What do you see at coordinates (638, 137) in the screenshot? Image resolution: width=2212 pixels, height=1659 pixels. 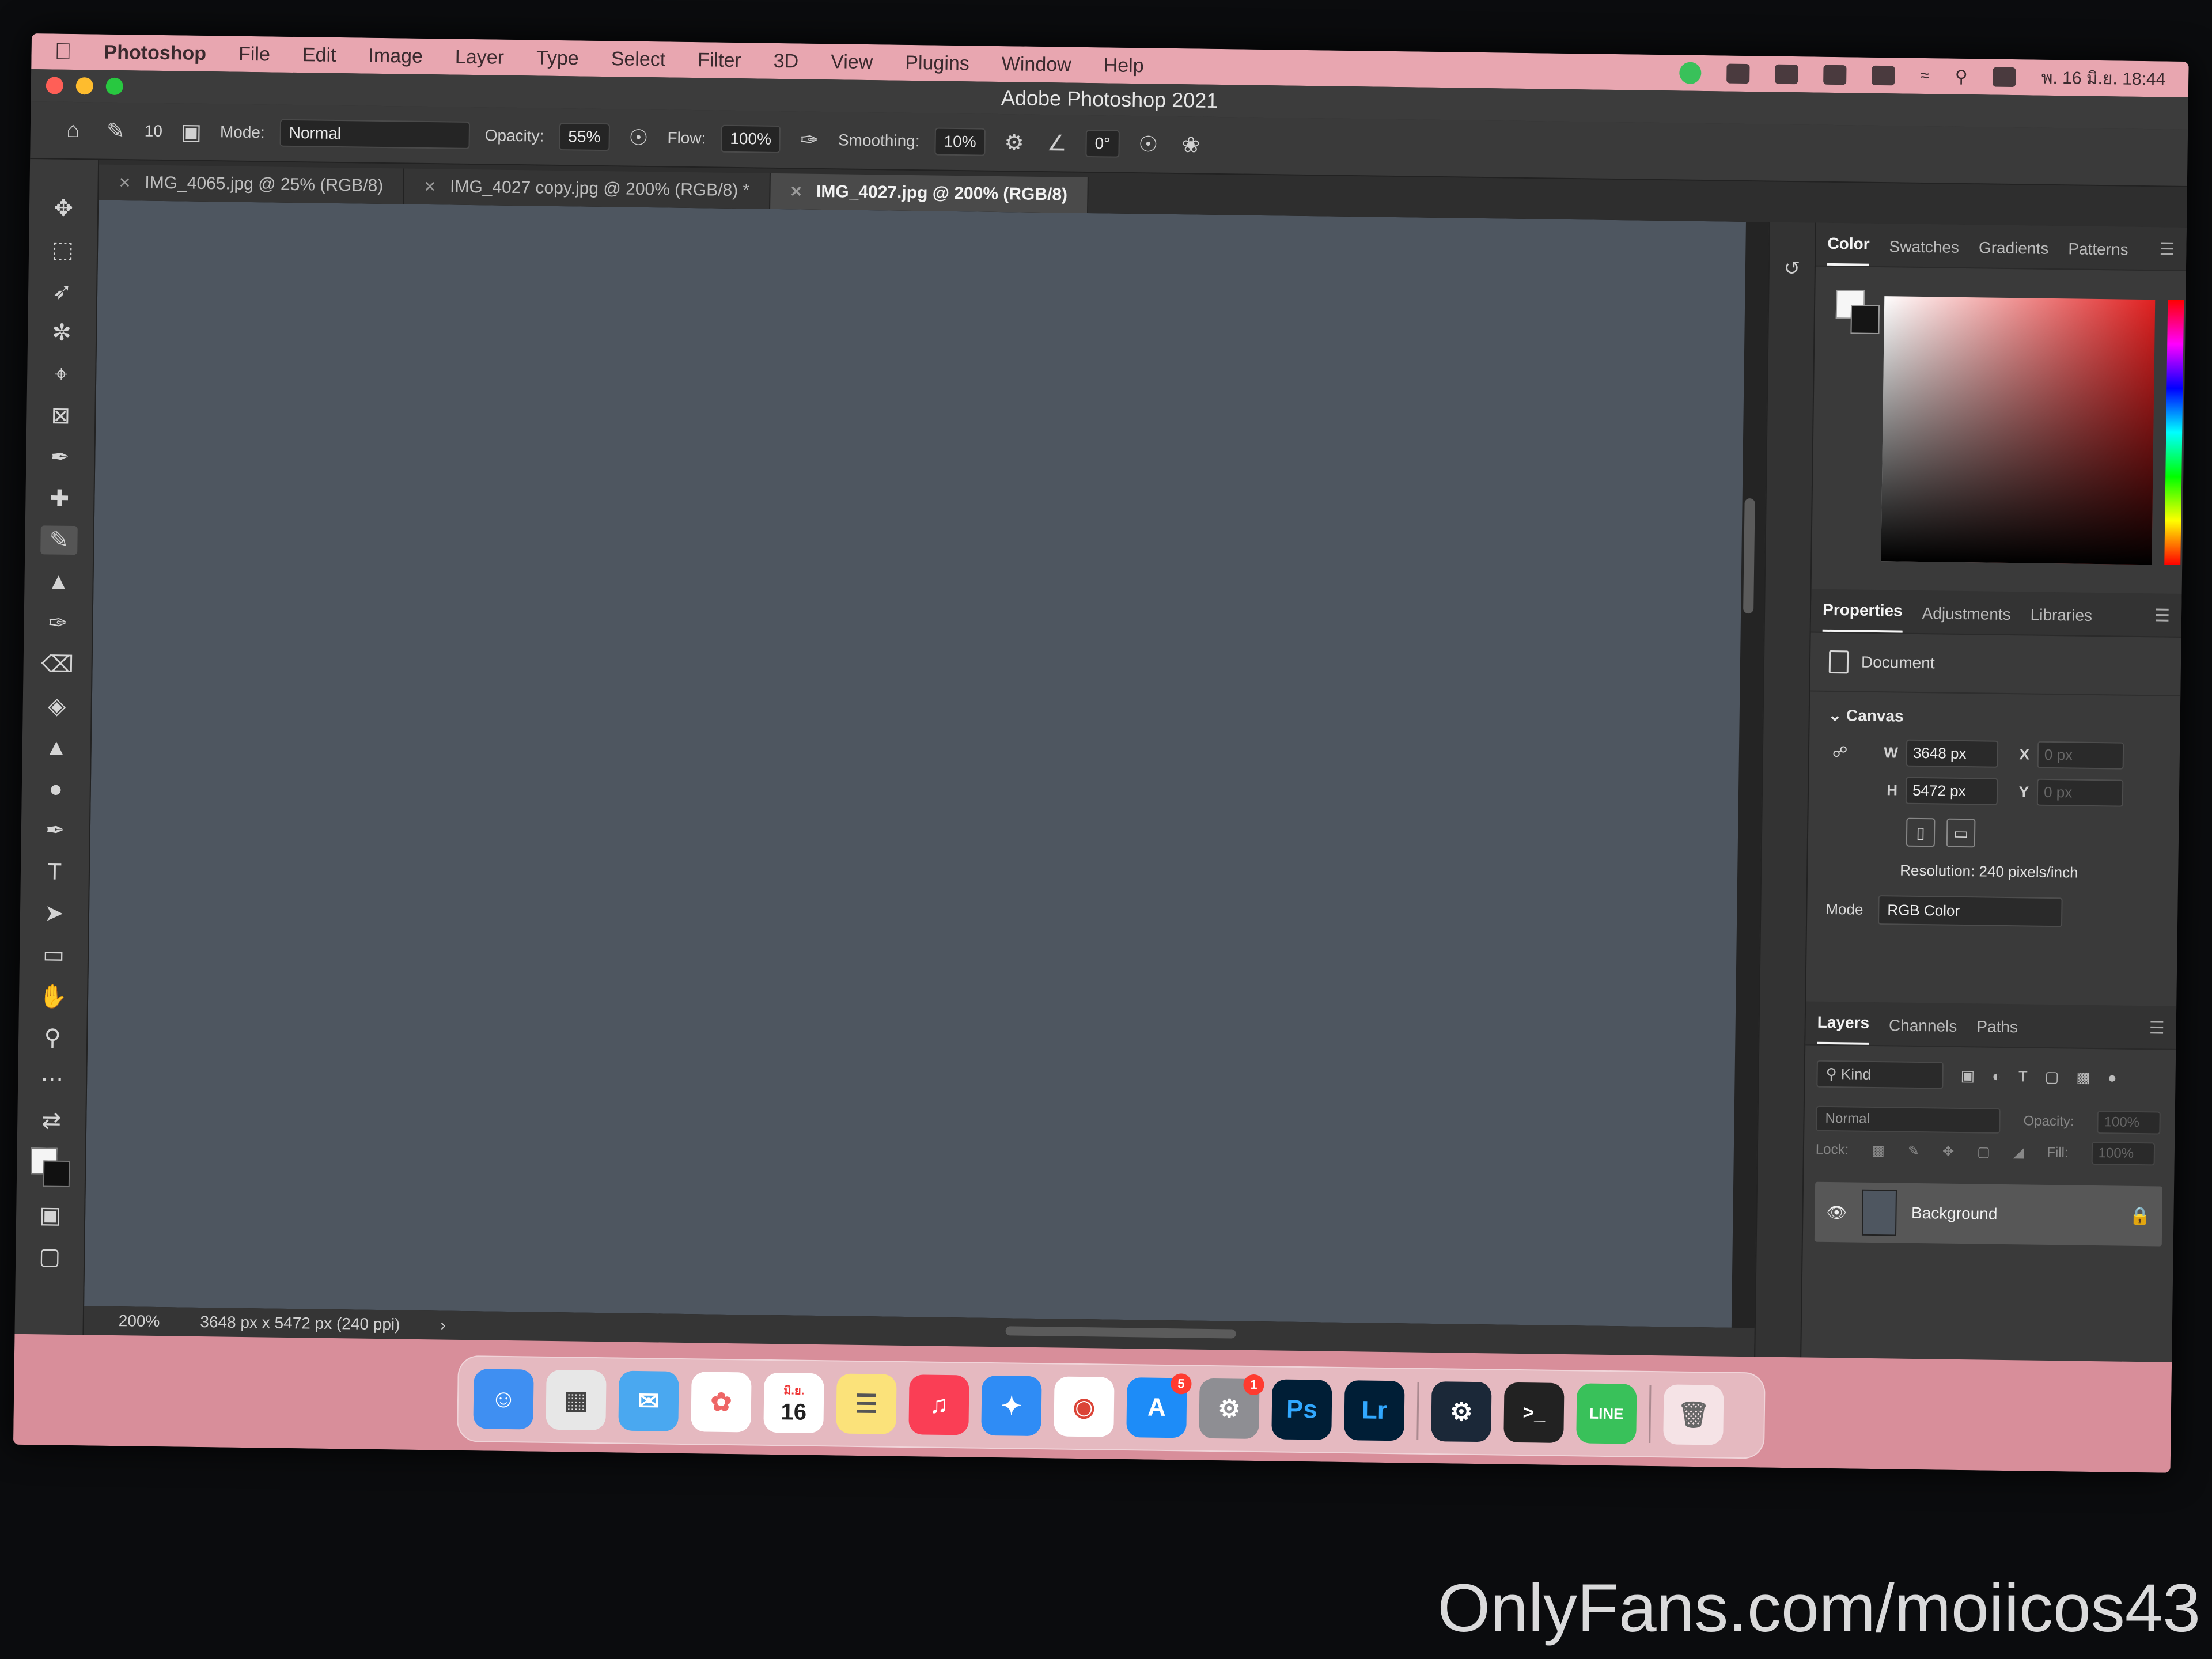 I see `pressure-opacity-icon: ☉` at bounding box center [638, 137].